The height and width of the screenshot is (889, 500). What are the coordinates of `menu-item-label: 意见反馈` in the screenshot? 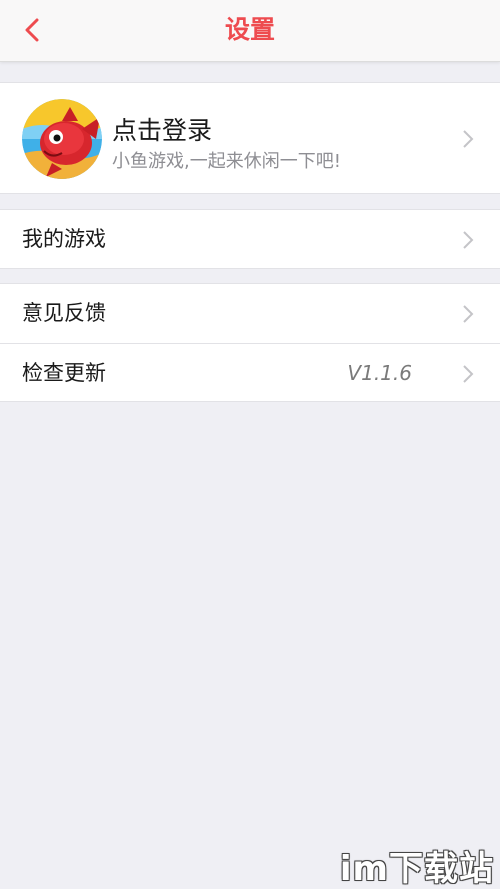 It's located at (64, 313).